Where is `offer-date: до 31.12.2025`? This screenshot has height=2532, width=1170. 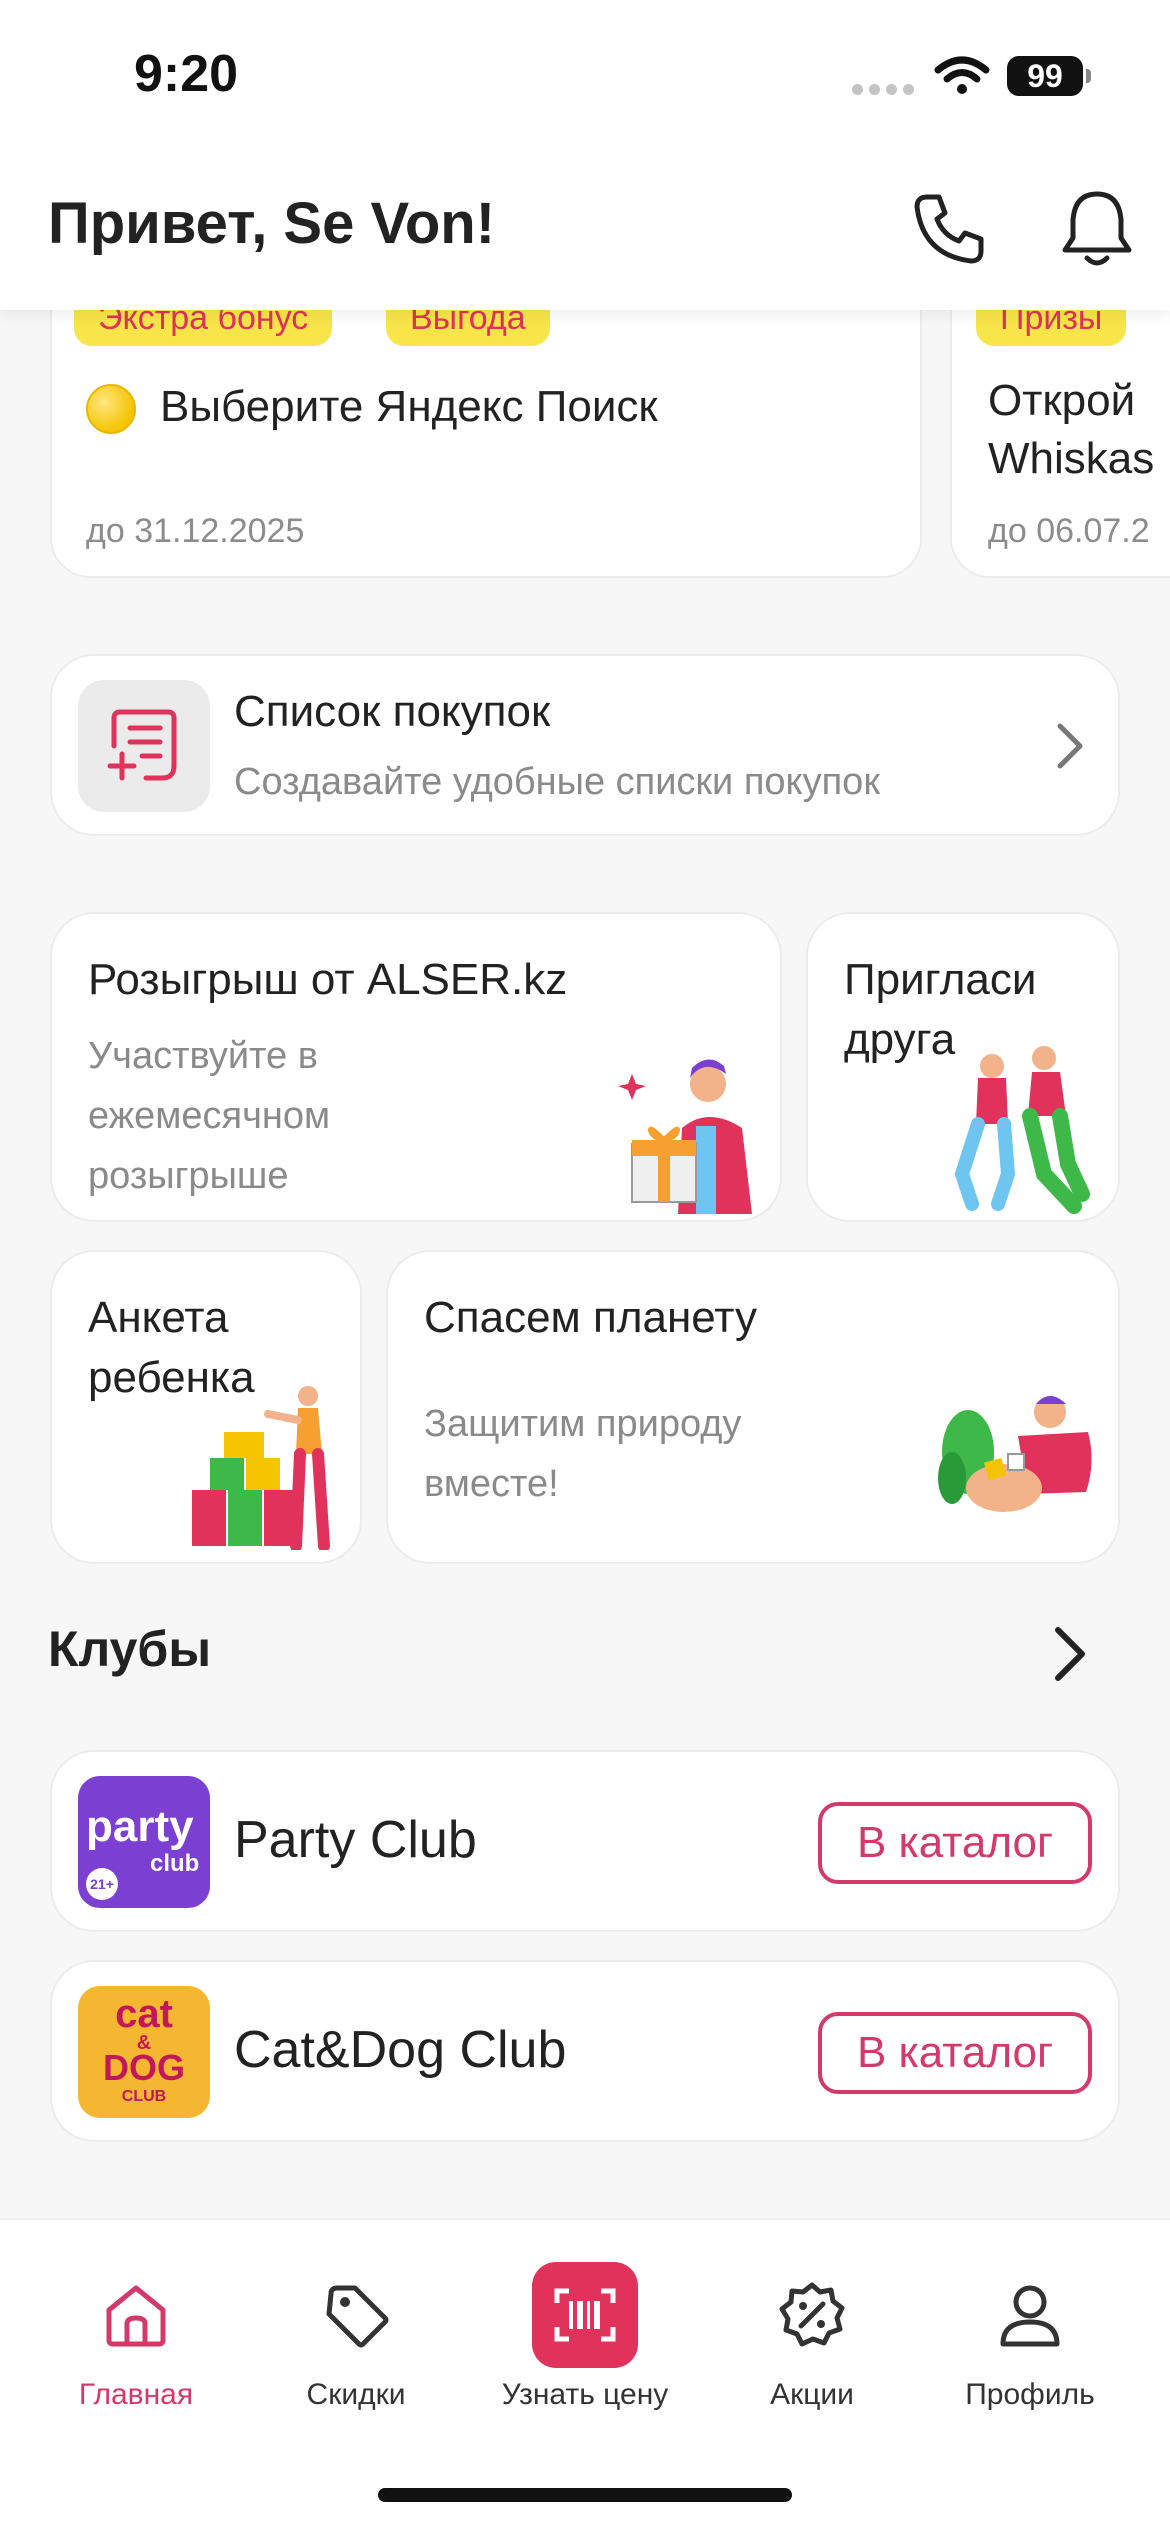
offer-date: до 31.12.2025 is located at coordinates (195, 531).